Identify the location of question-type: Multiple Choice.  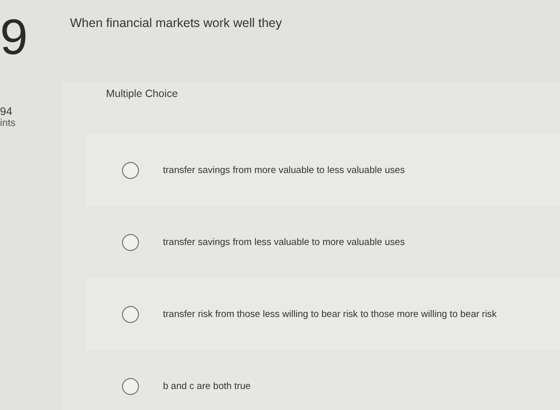
(142, 94).